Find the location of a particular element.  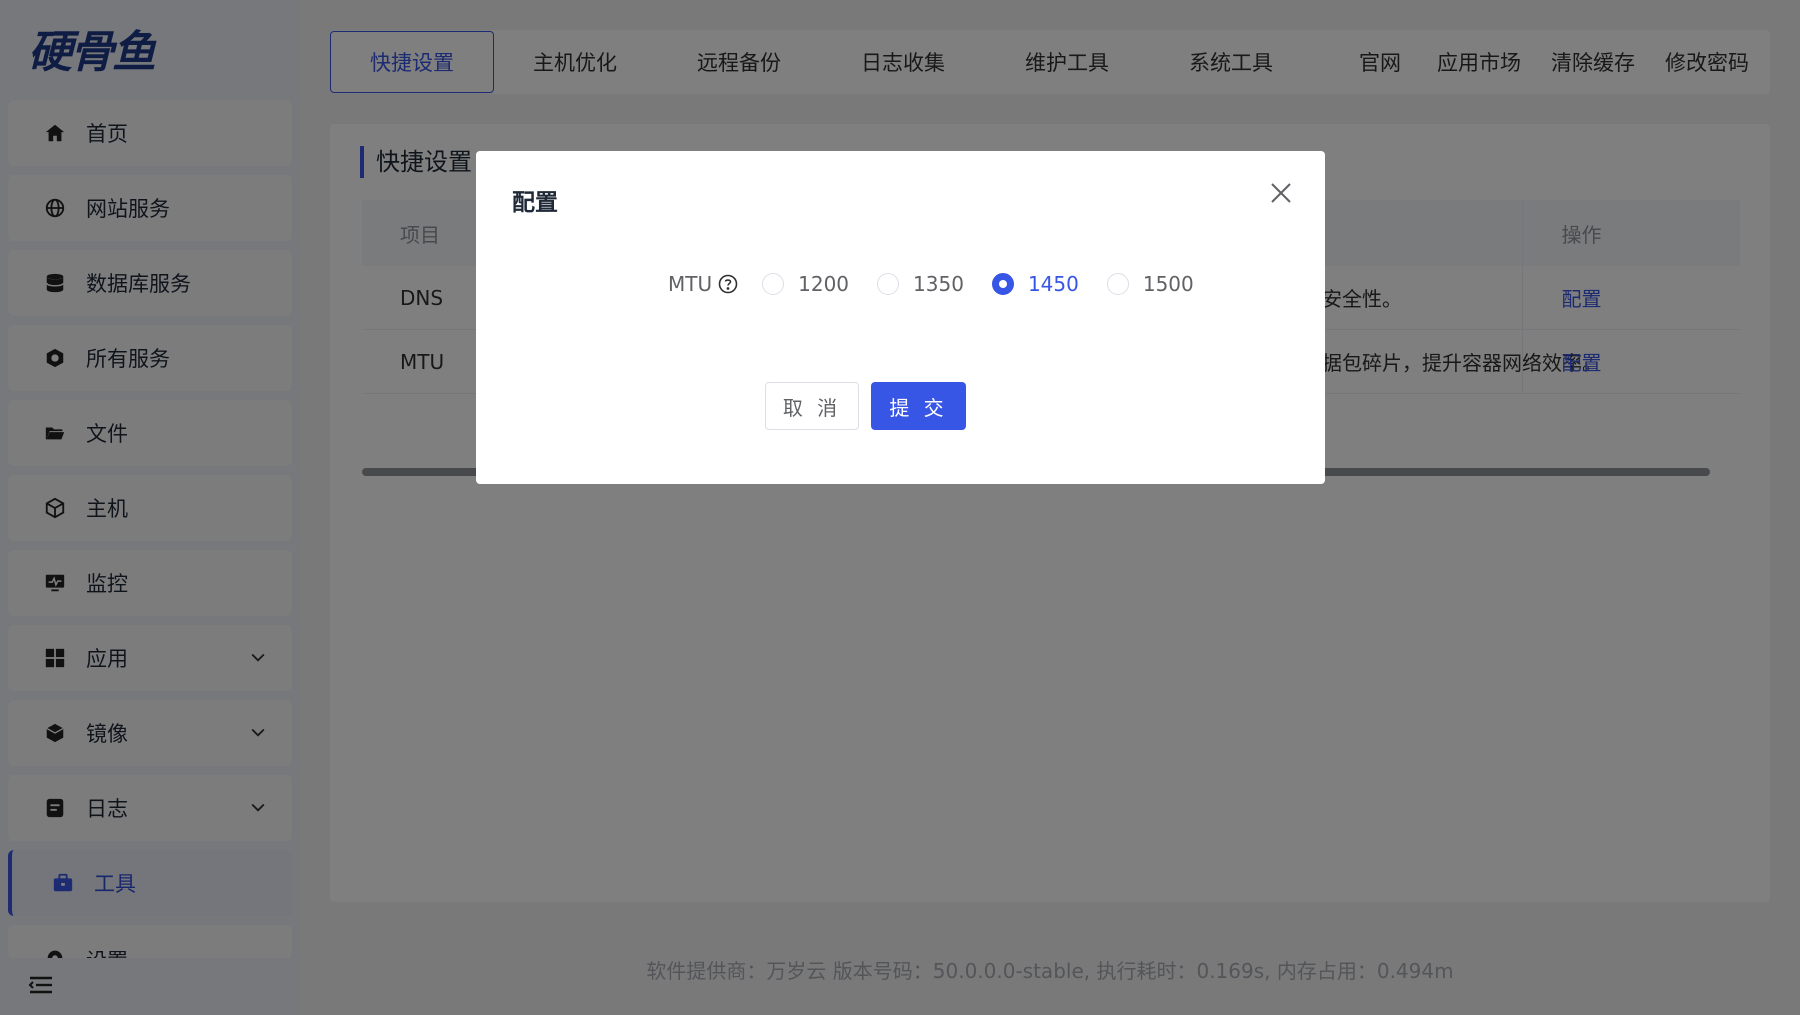

mtu-field: MTU 1200 1350 1450 1500 is located at coordinates (945, 284).